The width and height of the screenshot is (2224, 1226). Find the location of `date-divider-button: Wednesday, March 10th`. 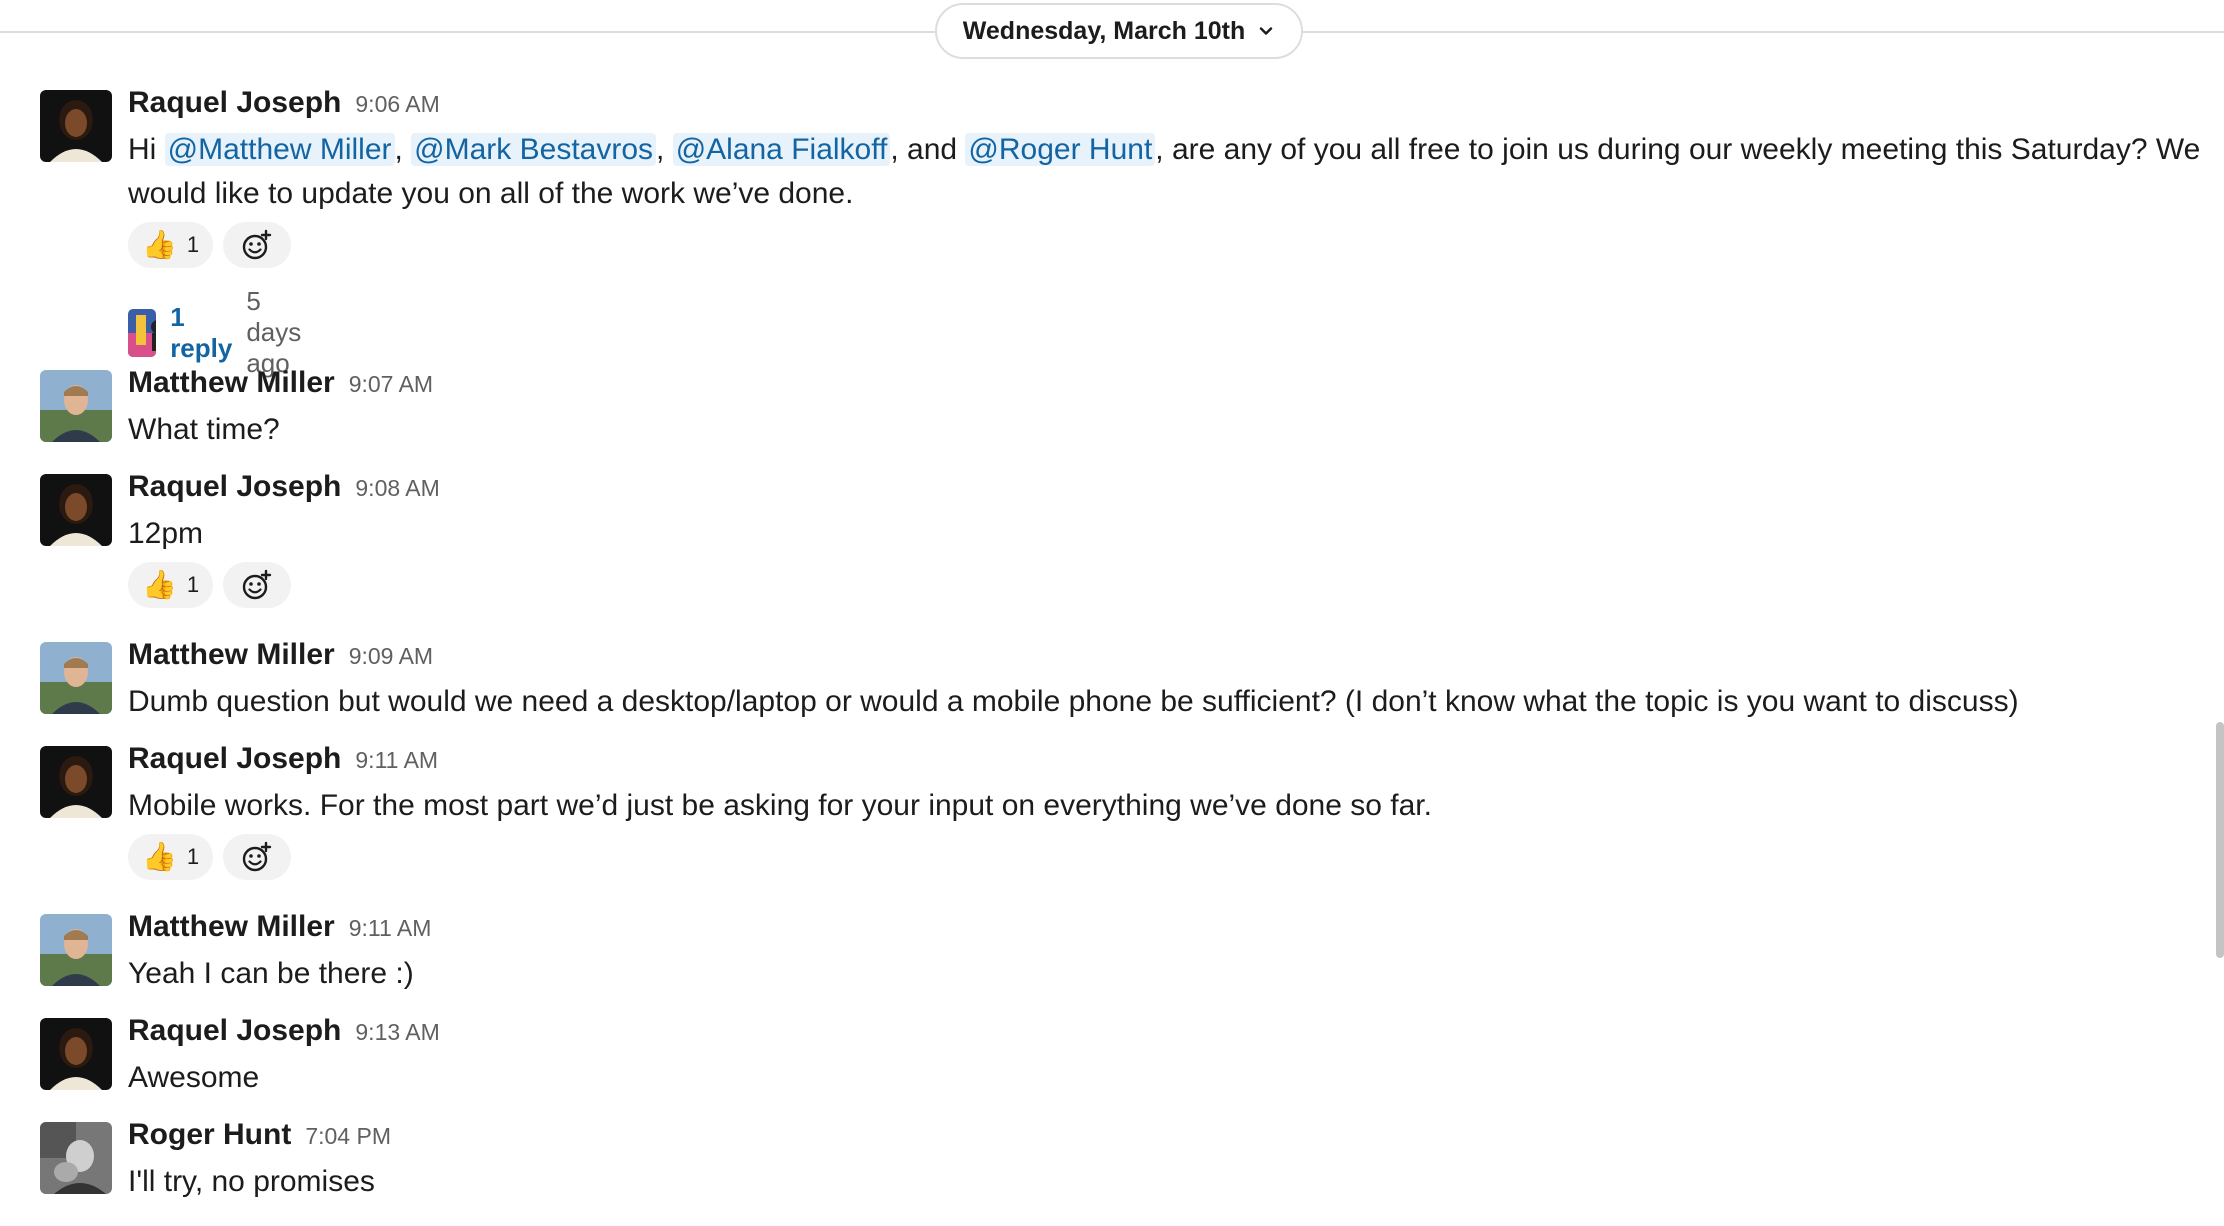

date-divider-button: Wednesday, March 10th is located at coordinates (1119, 31).